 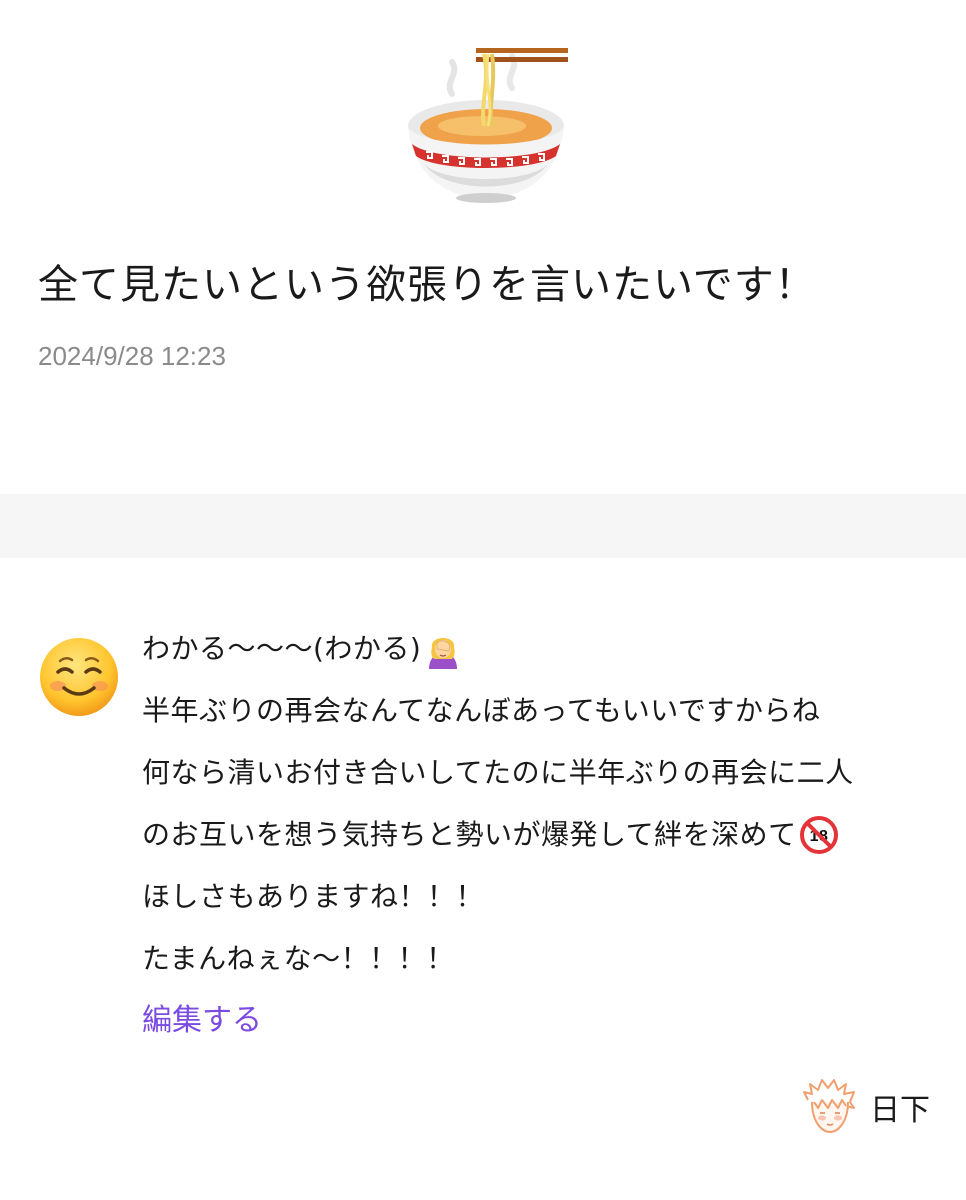 What do you see at coordinates (298, 958) in the screenshot?
I see `answer-line: たまんねぇな〜！！！！` at bounding box center [298, 958].